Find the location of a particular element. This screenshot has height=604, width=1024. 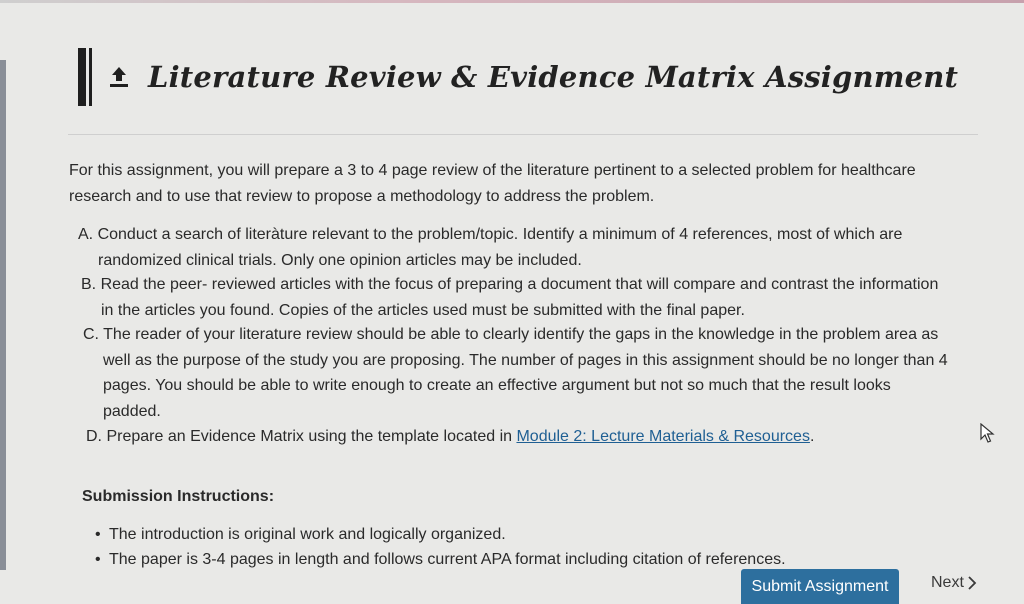

mouse-cursor-icon is located at coordinates (987, 433).